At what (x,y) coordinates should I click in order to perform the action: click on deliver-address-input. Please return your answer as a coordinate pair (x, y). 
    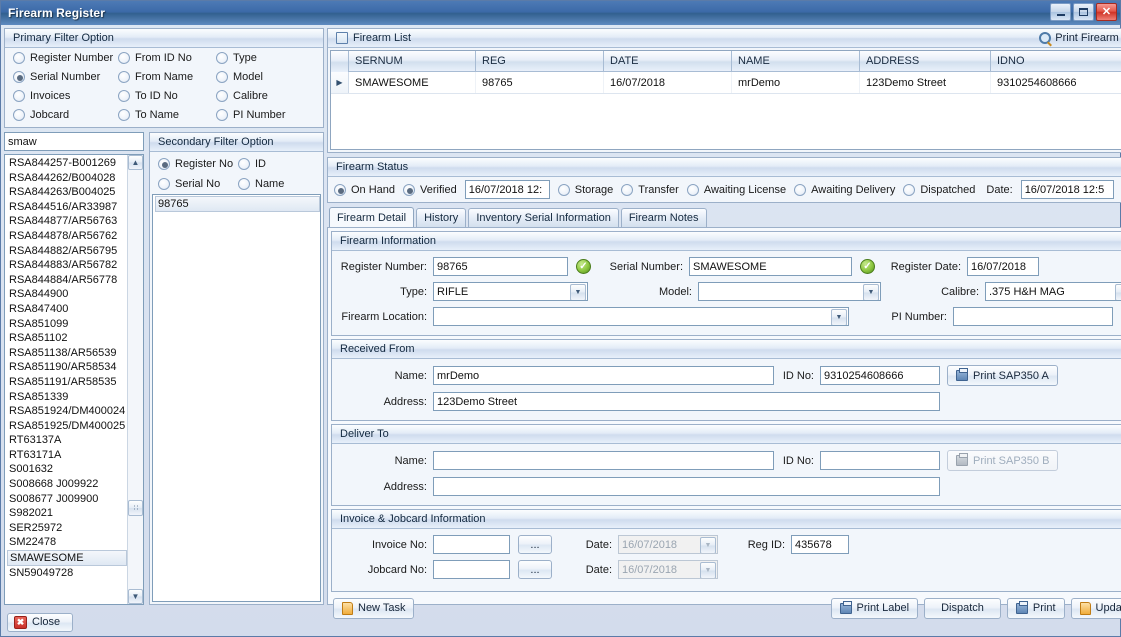
    Looking at the image, I should click on (686, 486).